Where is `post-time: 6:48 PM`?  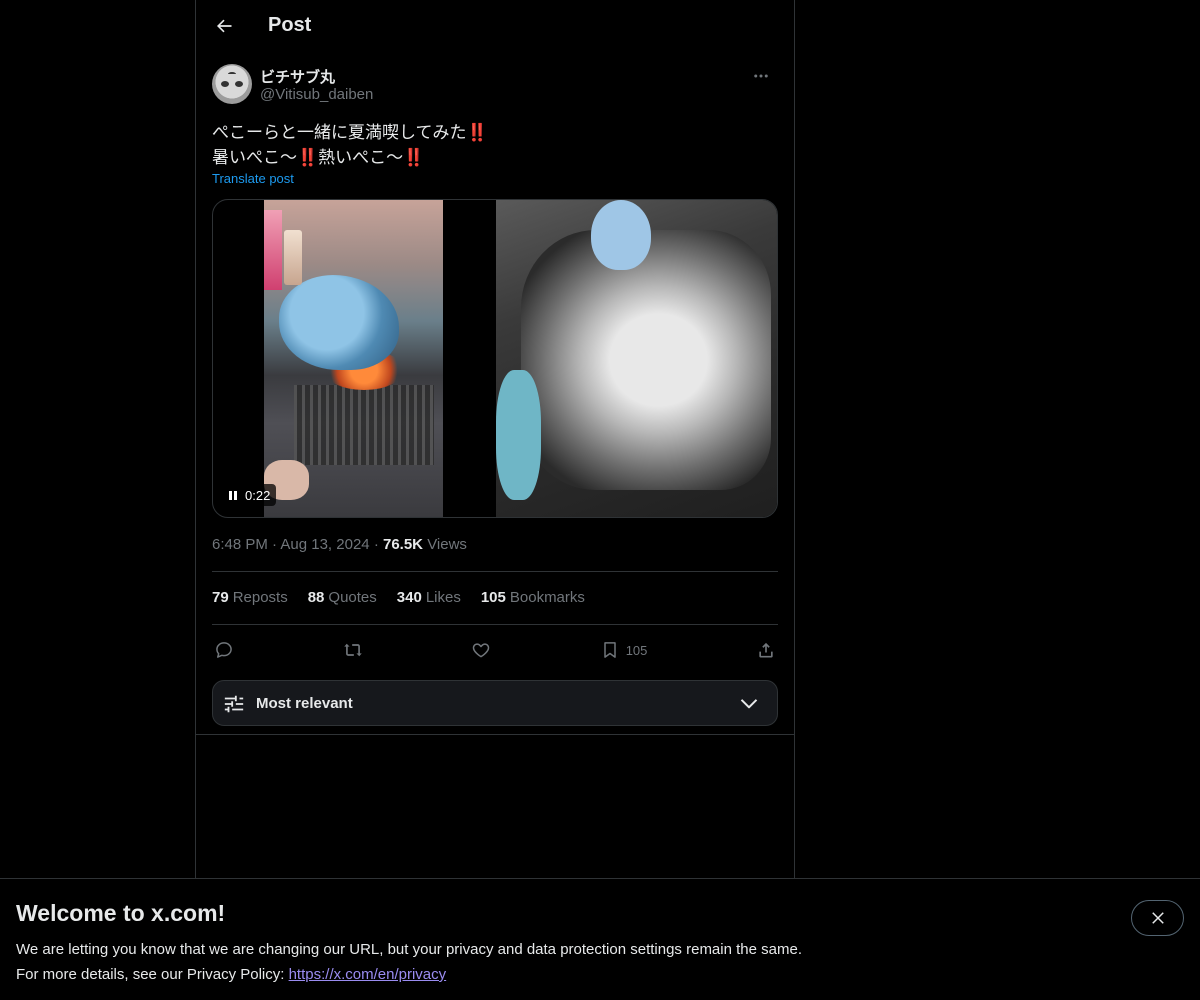
post-time: 6:48 PM is located at coordinates (240, 544).